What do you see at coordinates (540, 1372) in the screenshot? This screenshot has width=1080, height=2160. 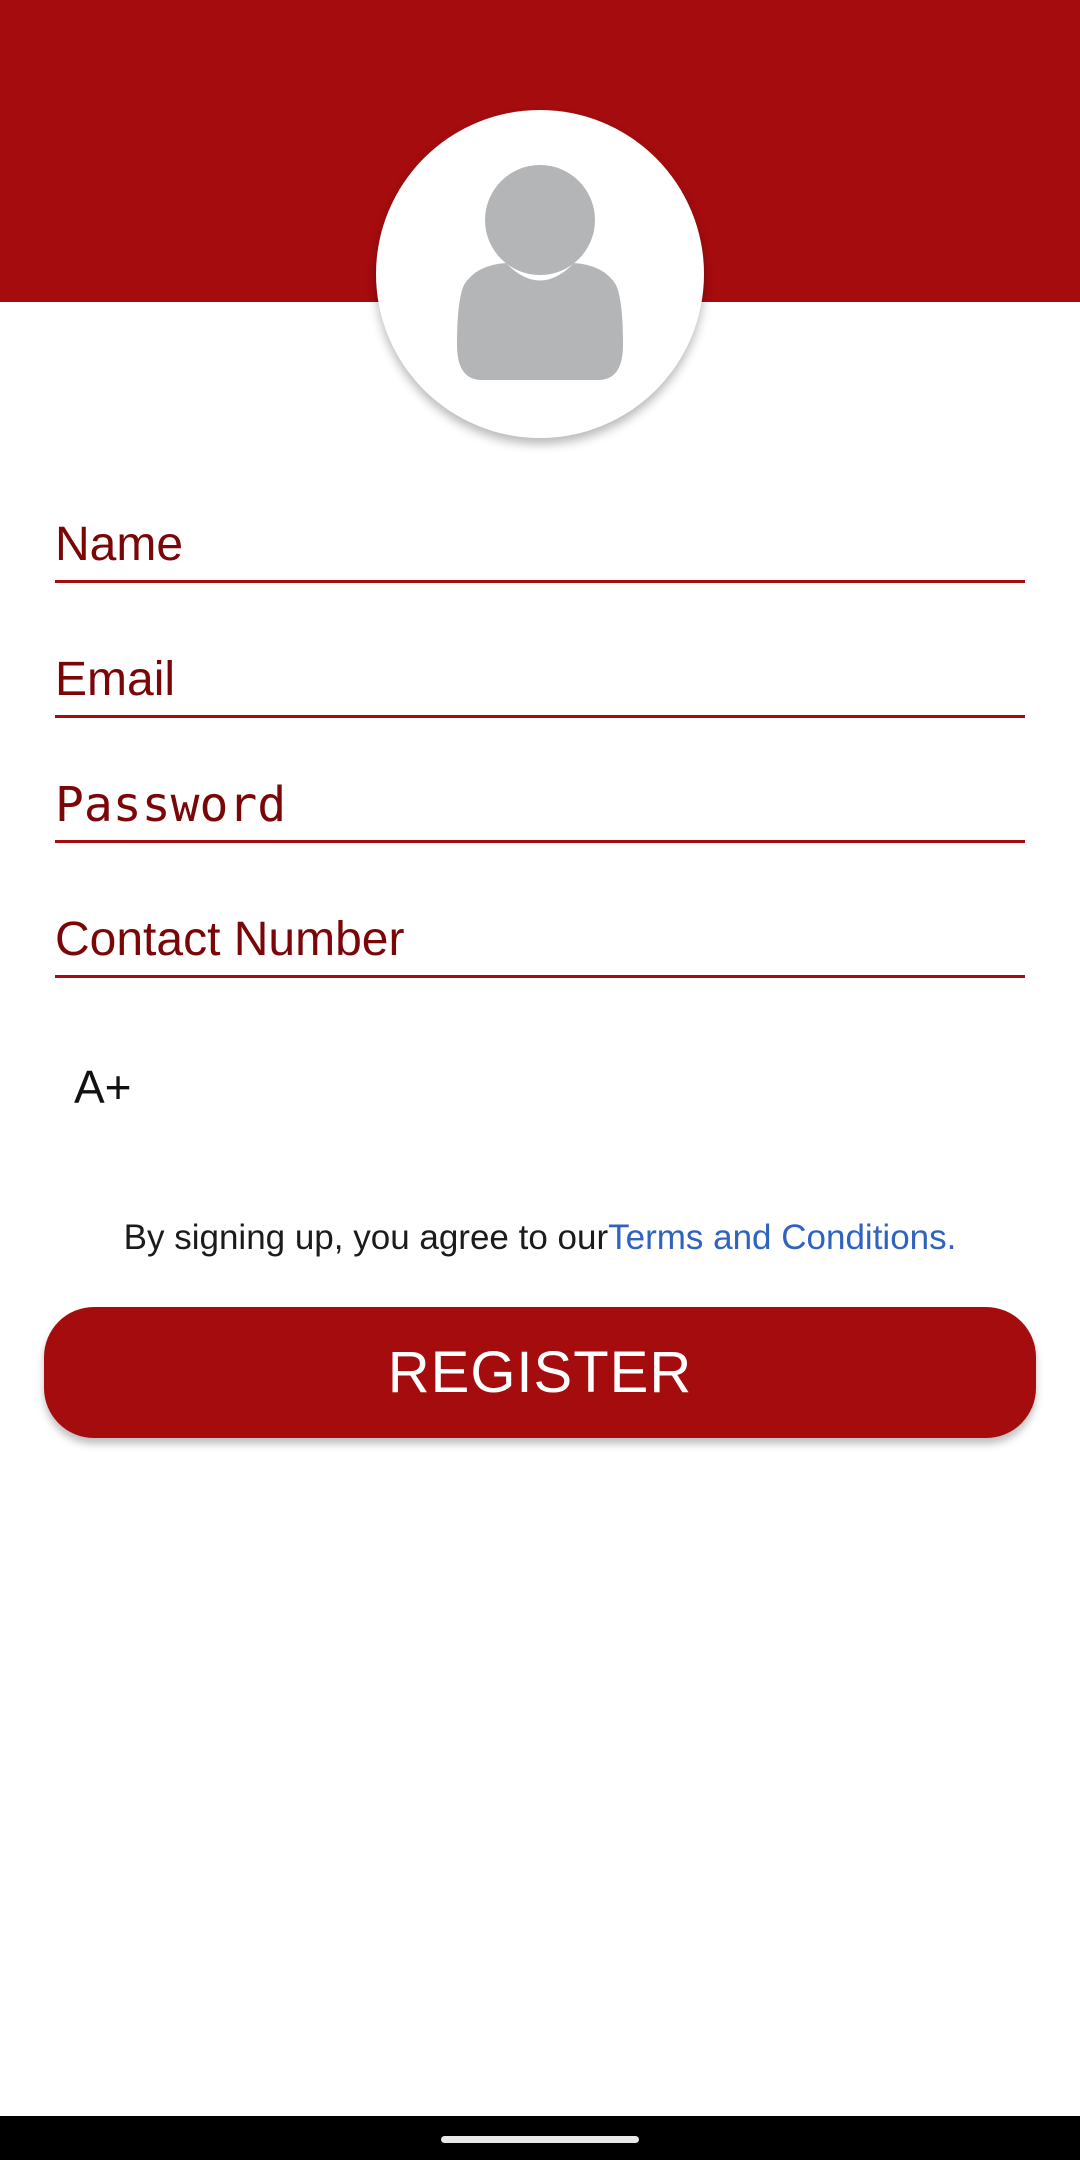 I see `register-button: REGISTER` at bounding box center [540, 1372].